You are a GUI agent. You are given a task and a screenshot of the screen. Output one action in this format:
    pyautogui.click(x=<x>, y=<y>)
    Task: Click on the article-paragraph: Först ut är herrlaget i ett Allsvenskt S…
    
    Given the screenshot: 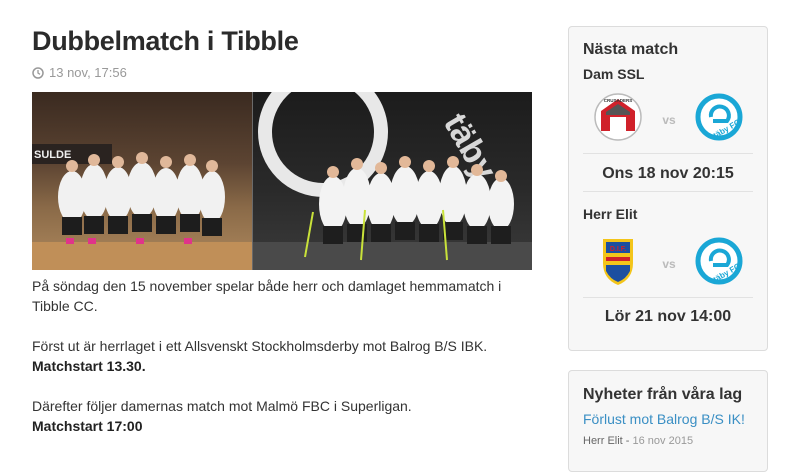 What is the action you would take?
    pyautogui.click(x=260, y=356)
    